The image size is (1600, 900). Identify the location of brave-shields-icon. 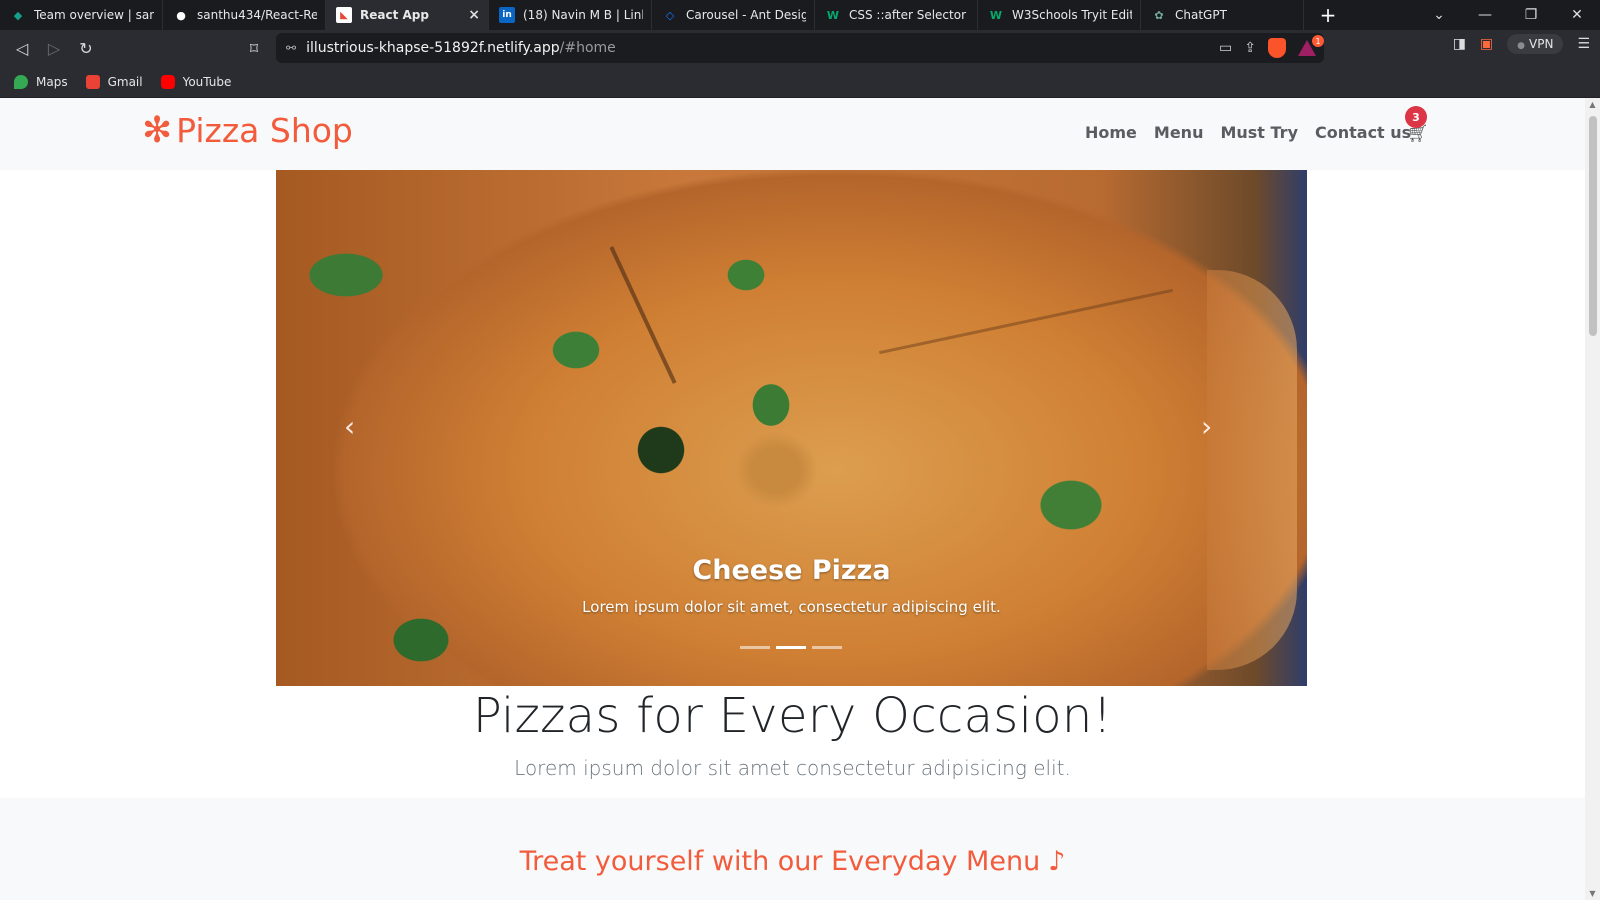
(1277, 48).